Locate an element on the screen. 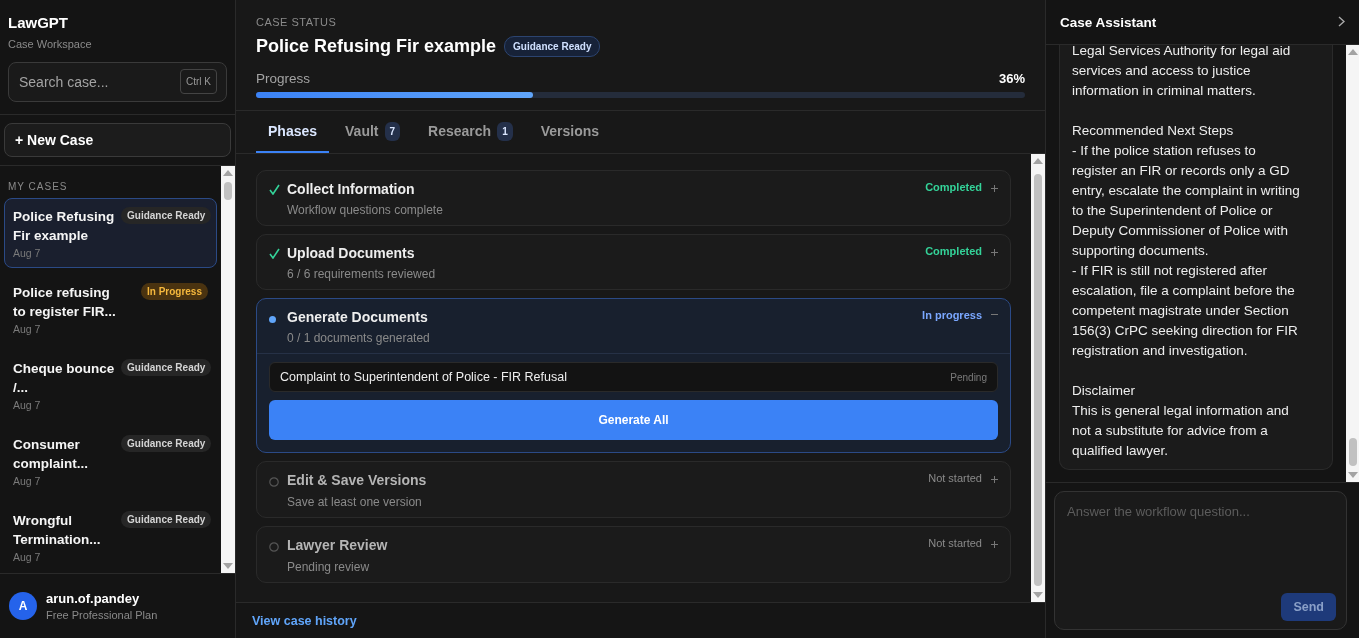  section-label: MY CASES is located at coordinates (38, 186).